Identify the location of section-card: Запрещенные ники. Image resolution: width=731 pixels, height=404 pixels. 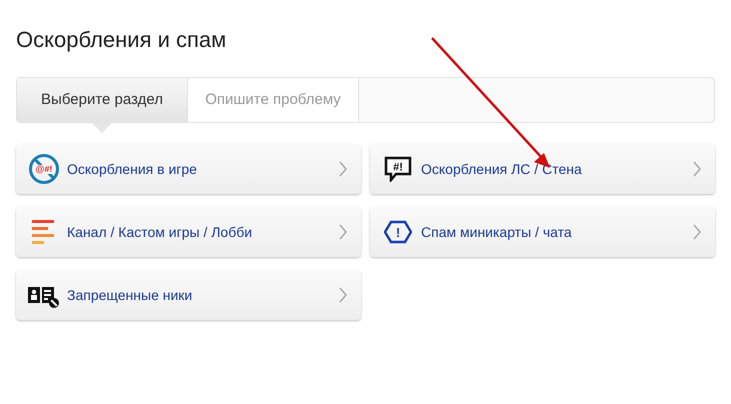
(188, 295).